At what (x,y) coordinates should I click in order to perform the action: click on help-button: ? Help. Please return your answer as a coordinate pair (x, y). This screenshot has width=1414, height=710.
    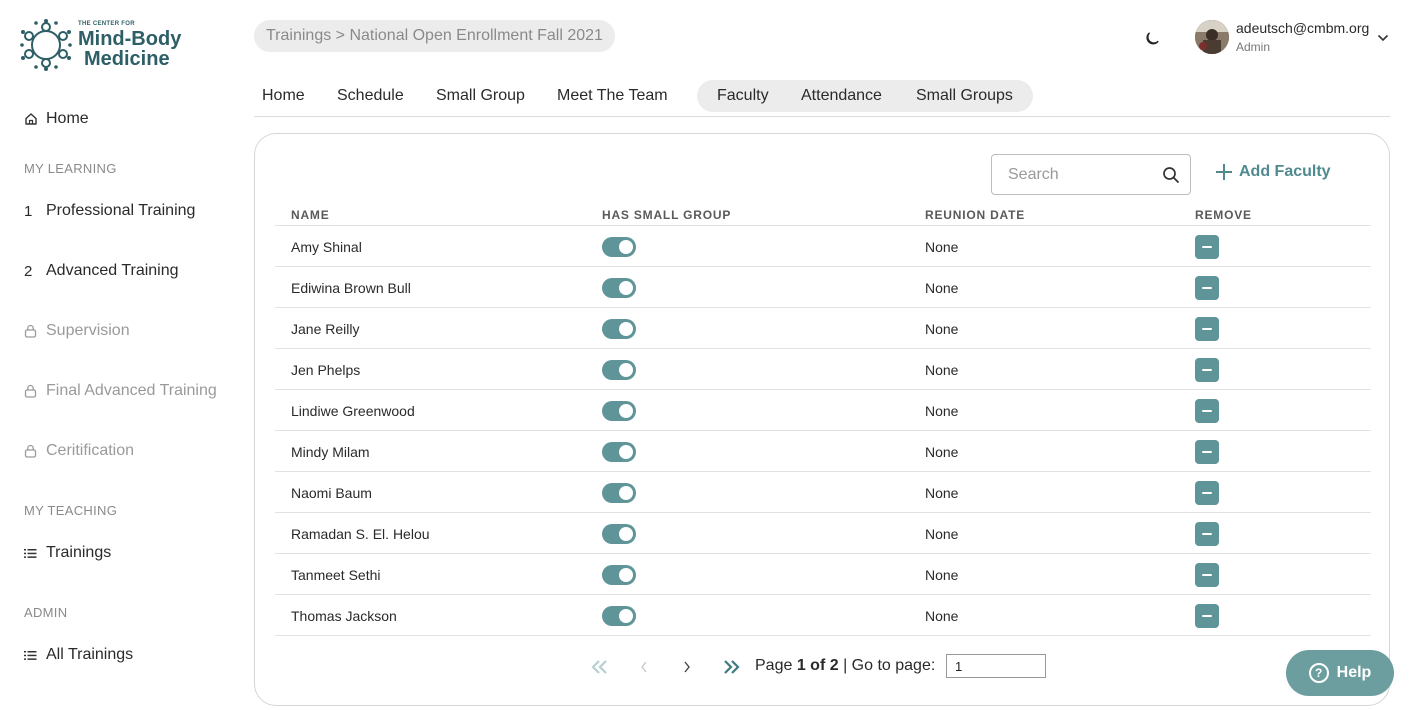
    Looking at the image, I should click on (1340, 673).